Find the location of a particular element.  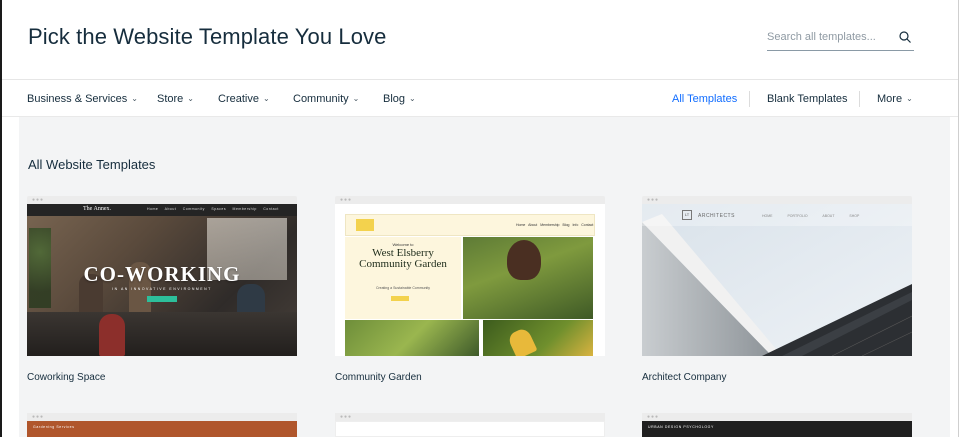

preview-subtitle: IN AN INNOVATIVE ENVIRONMENT is located at coordinates (162, 289).